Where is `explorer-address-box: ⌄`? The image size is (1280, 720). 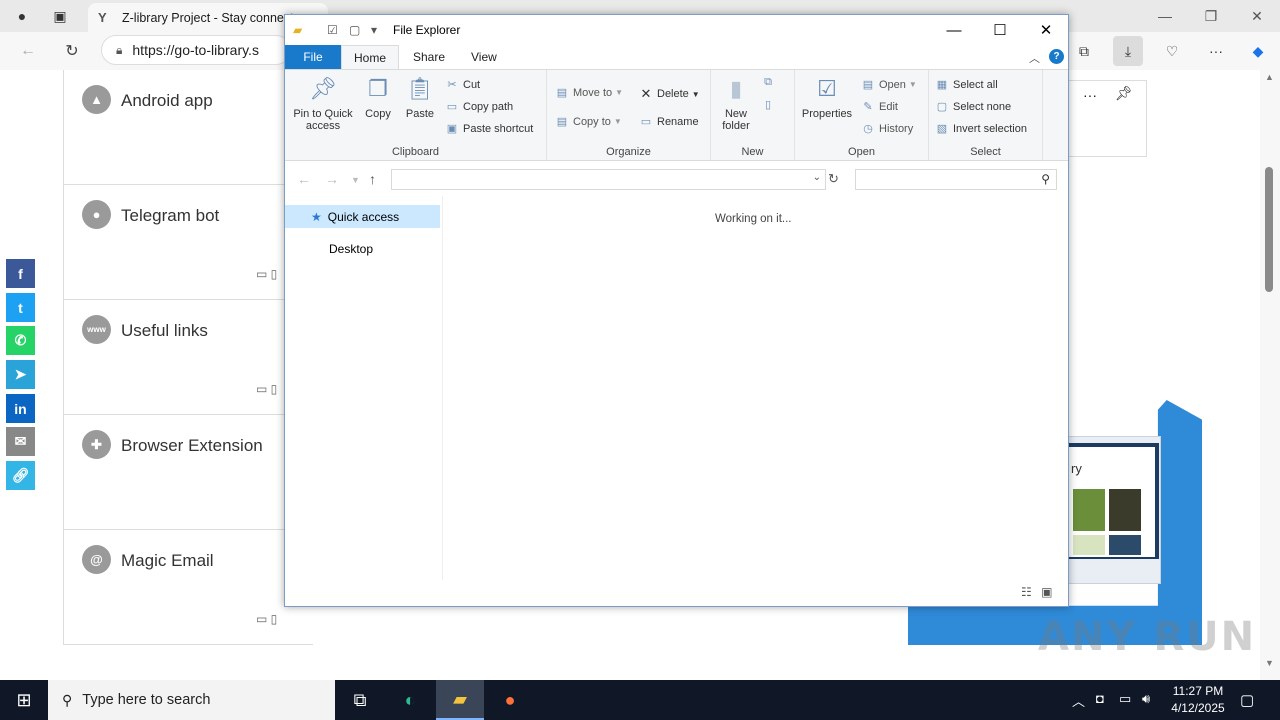 explorer-address-box: ⌄ is located at coordinates (608, 179).